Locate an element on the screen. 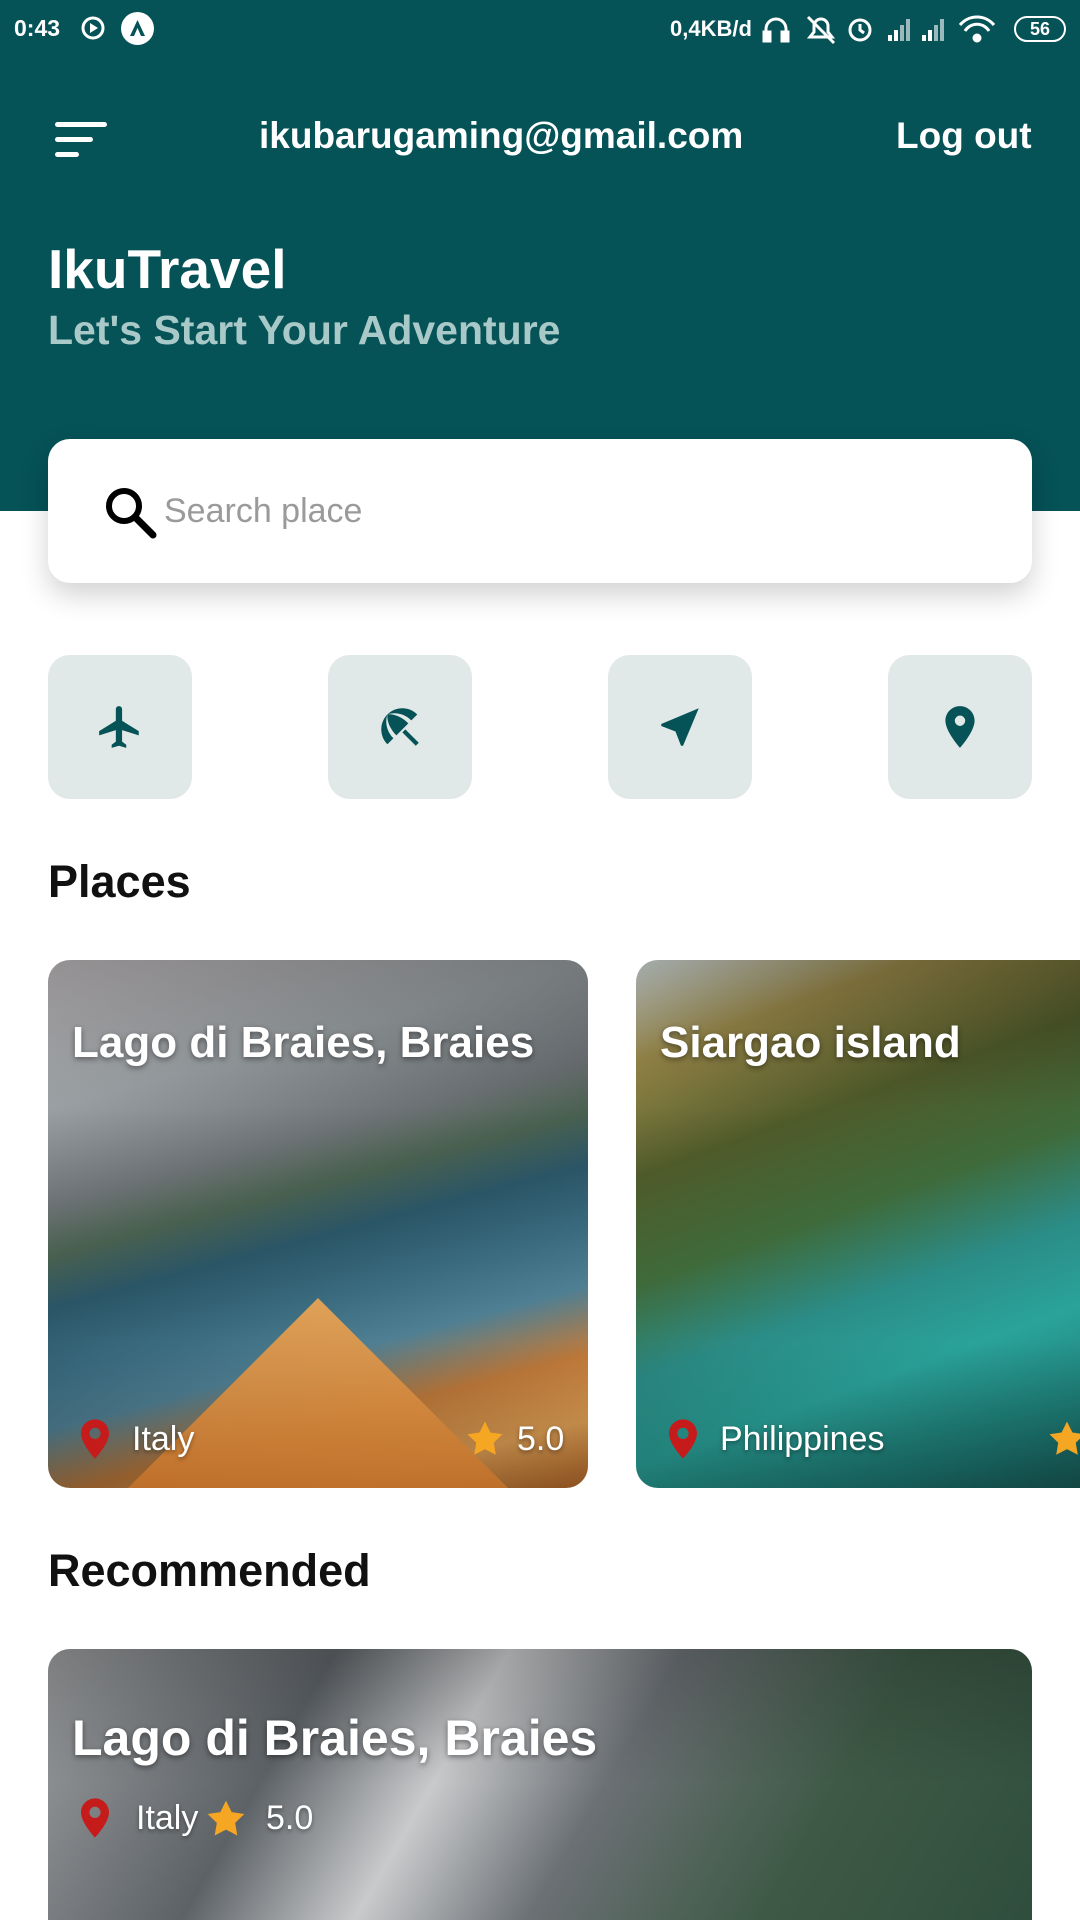  category-beach-button is located at coordinates (400, 727).